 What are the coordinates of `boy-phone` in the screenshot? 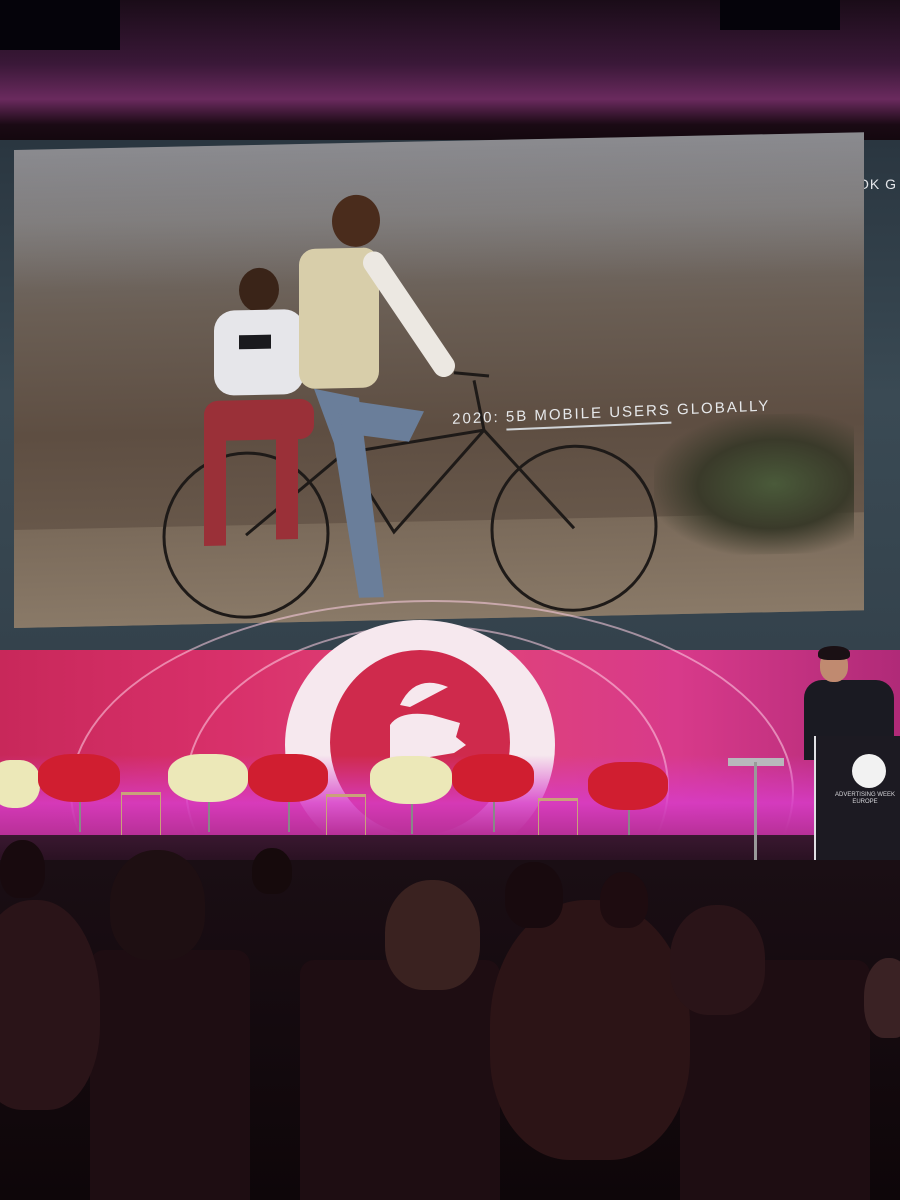 It's located at (255, 342).